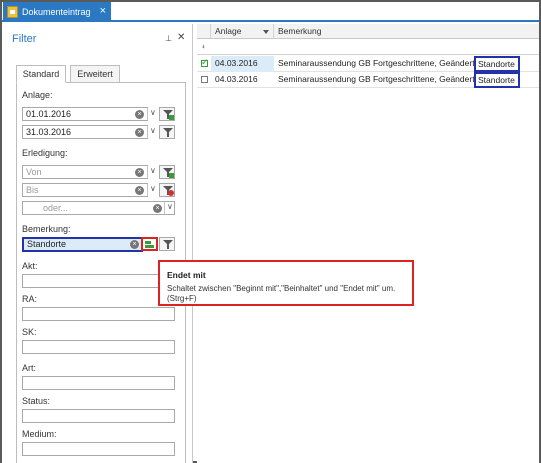  What do you see at coordinates (85, 172) in the screenshot?
I see `erledigung-from-field: Von` at bounding box center [85, 172].